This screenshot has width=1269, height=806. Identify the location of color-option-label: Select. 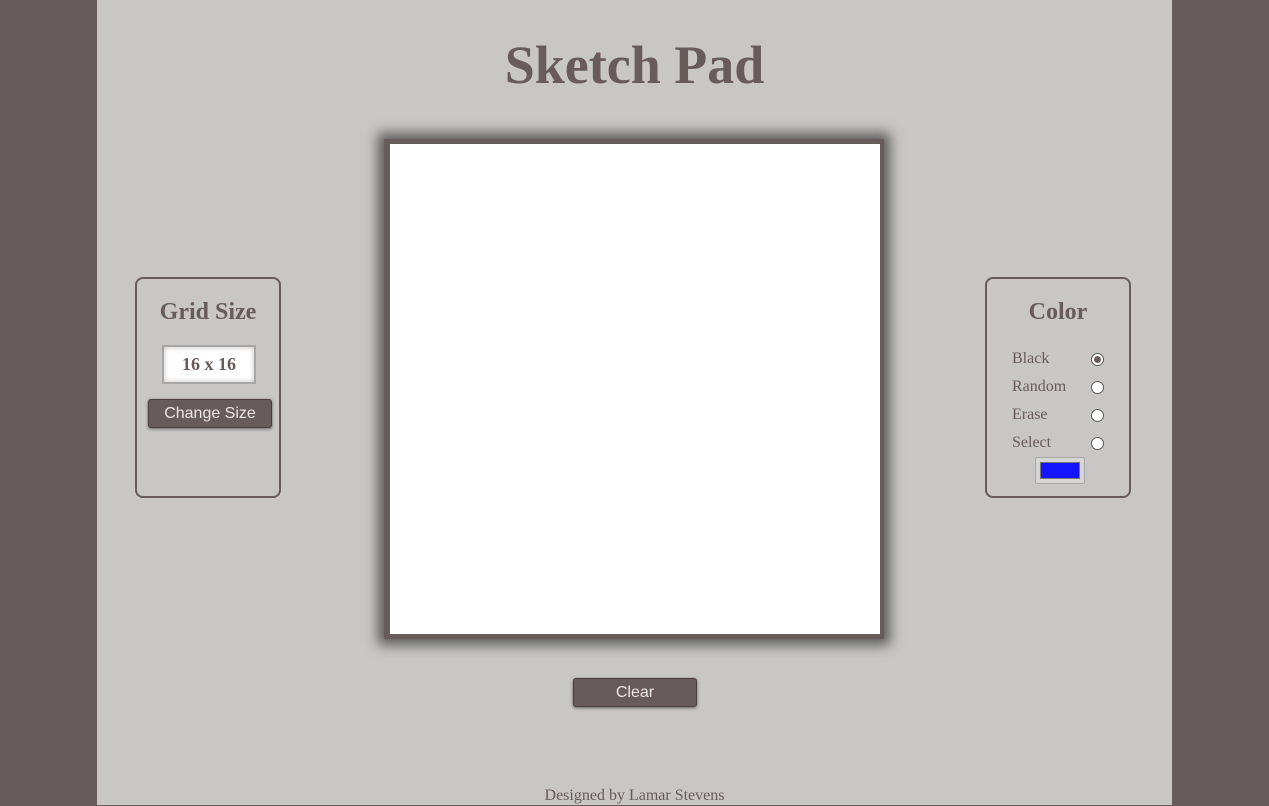
(1032, 442).